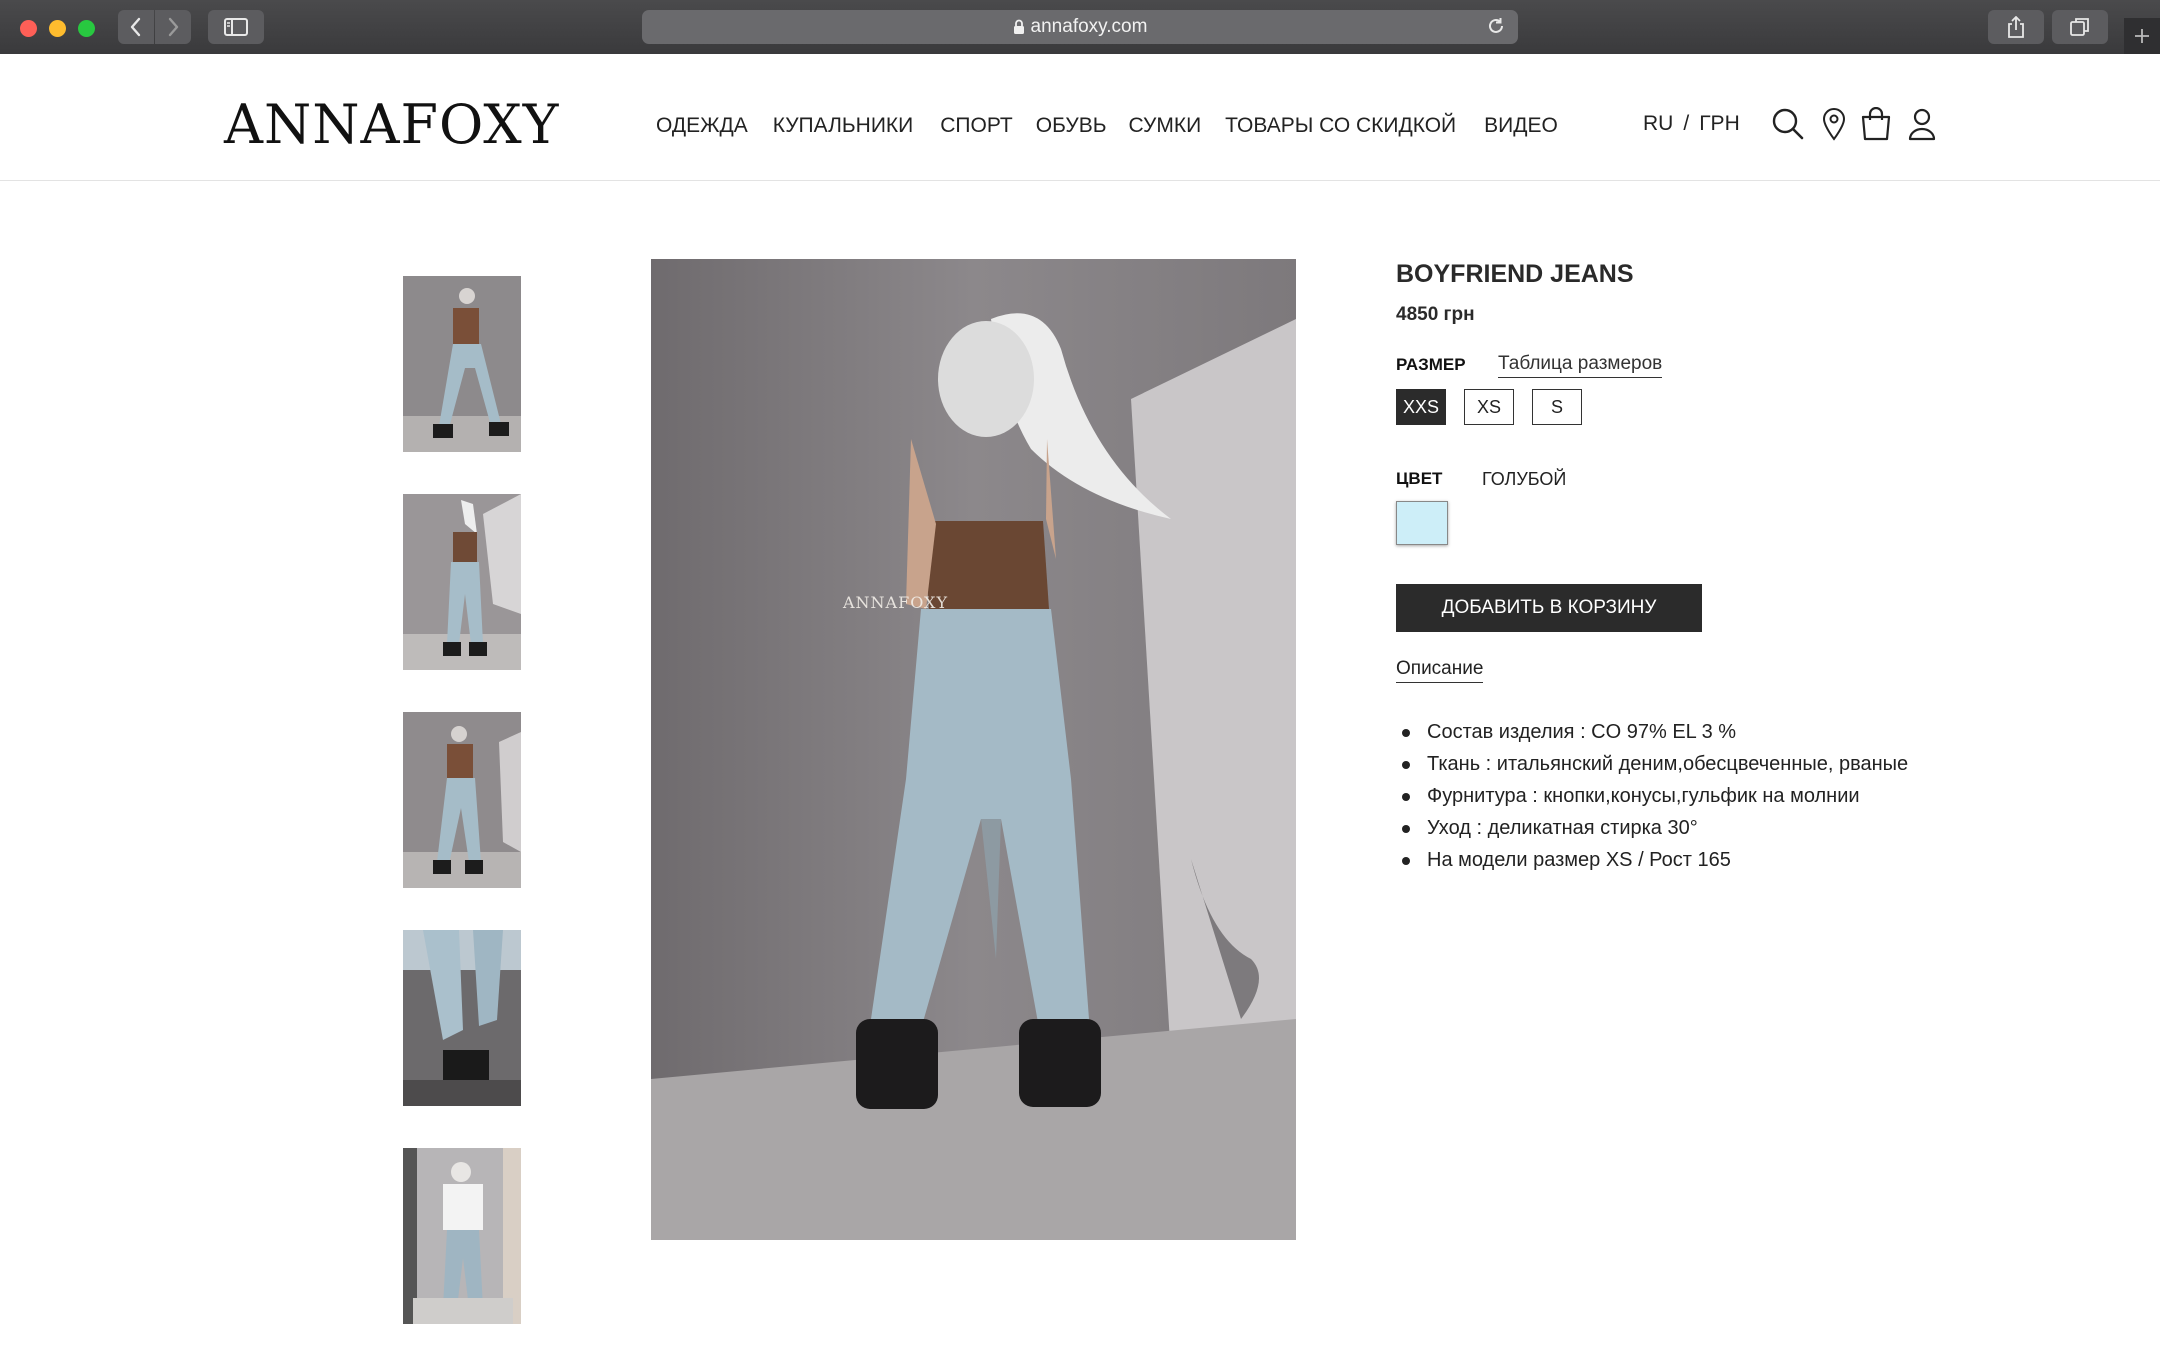 This screenshot has height=1350, width=2160. I want to click on plus-icon, so click(2142, 36).